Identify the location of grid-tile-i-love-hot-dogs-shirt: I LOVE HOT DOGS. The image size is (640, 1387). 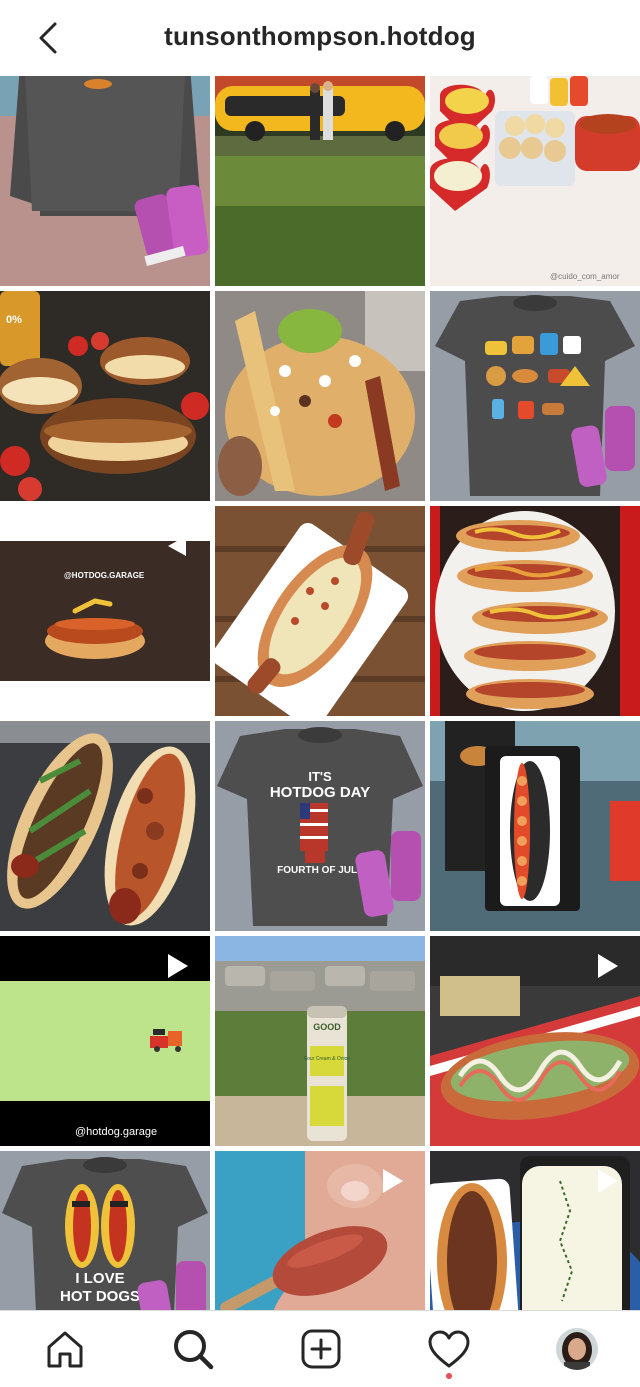
(105, 1230).